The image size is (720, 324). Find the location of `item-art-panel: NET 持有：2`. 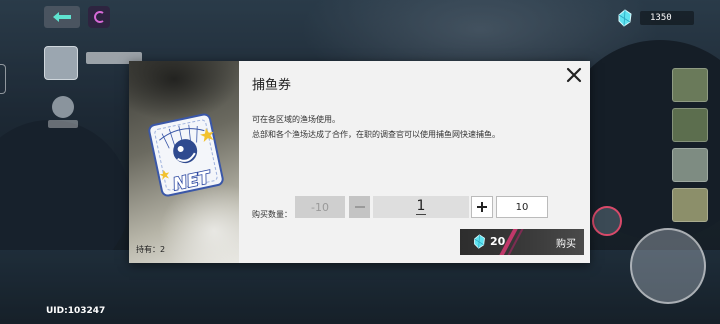

item-art-panel: NET 持有：2 is located at coordinates (184, 162).